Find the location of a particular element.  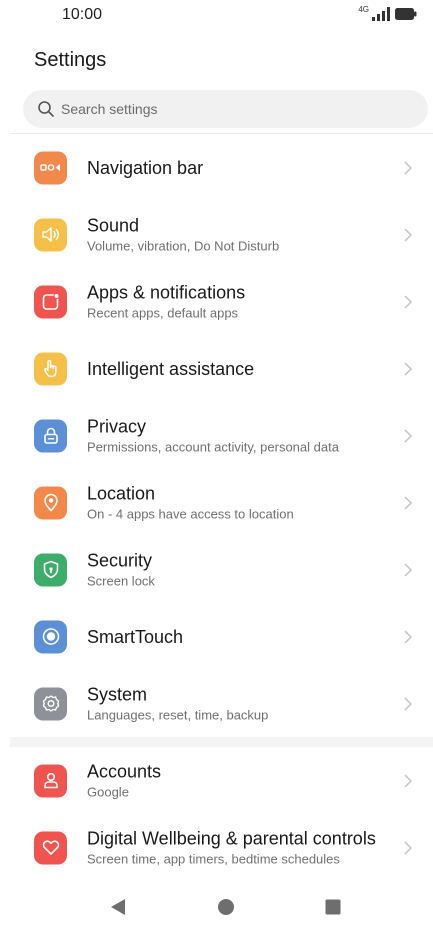

settings-item-subtitle: Recent apps, default apps is located at coordinates (163, 312).